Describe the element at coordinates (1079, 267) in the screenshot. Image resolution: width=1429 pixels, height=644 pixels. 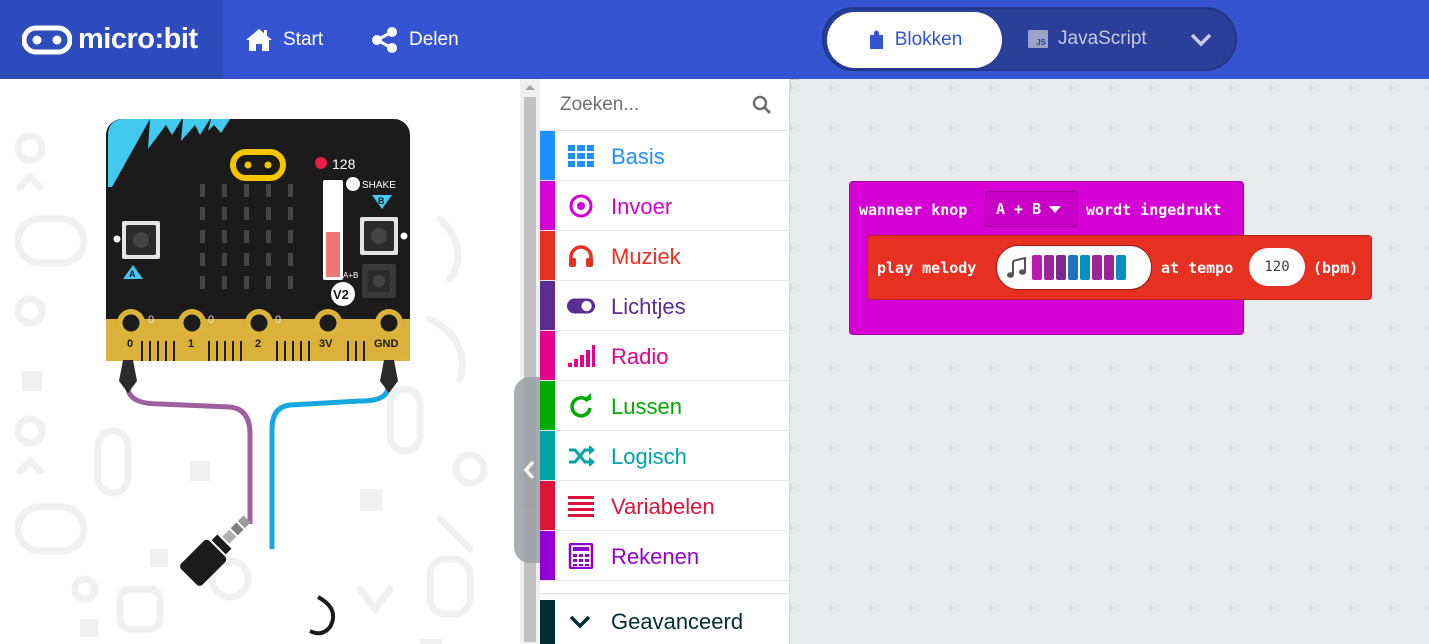
I see `melody-preview` at that location.